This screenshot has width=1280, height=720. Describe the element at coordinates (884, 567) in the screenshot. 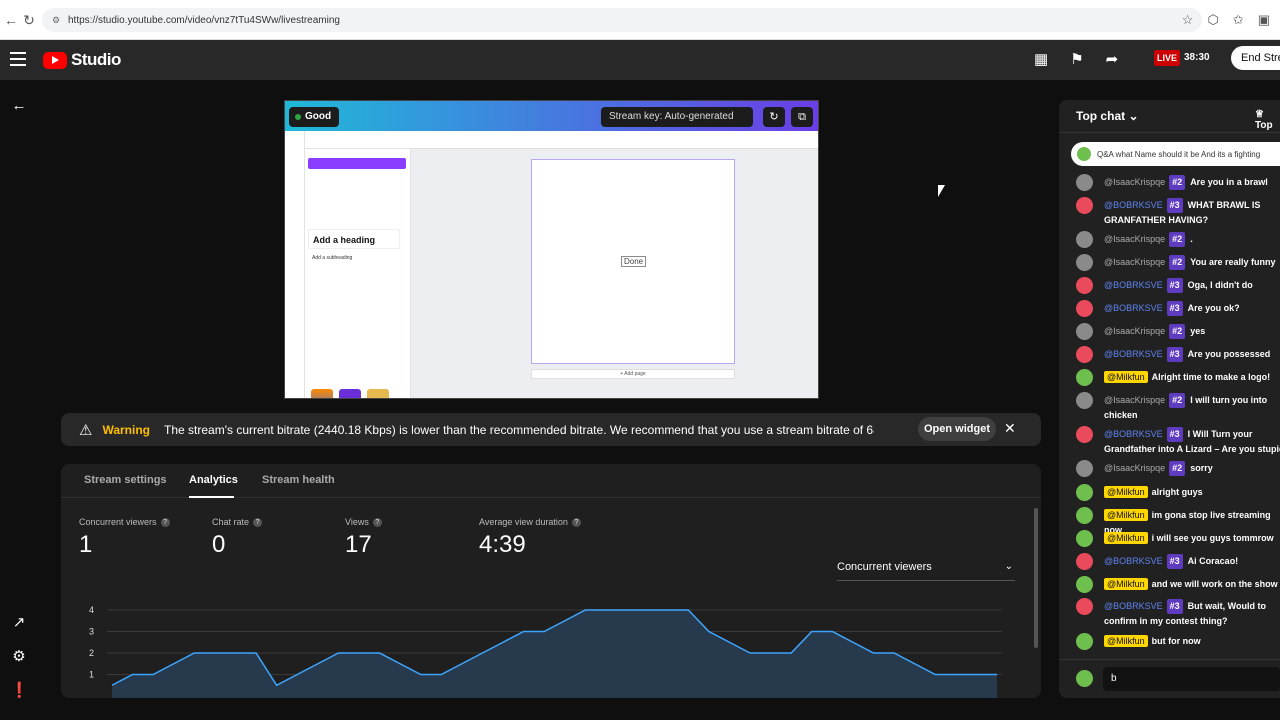

I see `dropdown-label: Concurrent viewers` at that location.